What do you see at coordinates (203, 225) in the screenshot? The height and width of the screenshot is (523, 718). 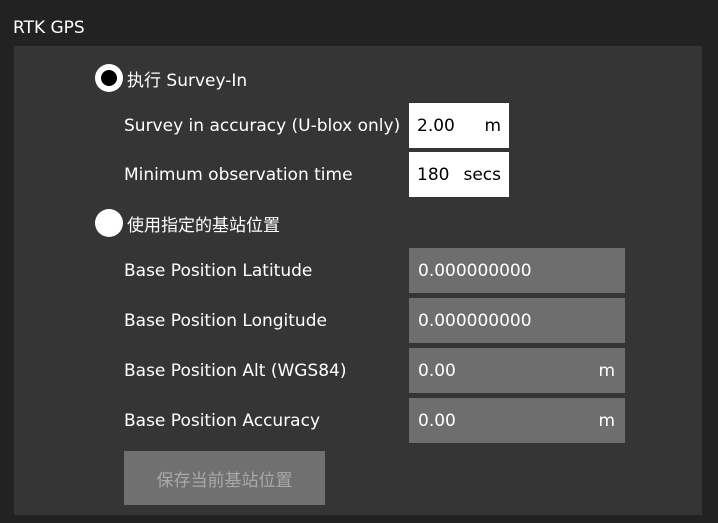 I see `fixed-base-label: 使用指定的基站位置` at bounding box center [203, 225].